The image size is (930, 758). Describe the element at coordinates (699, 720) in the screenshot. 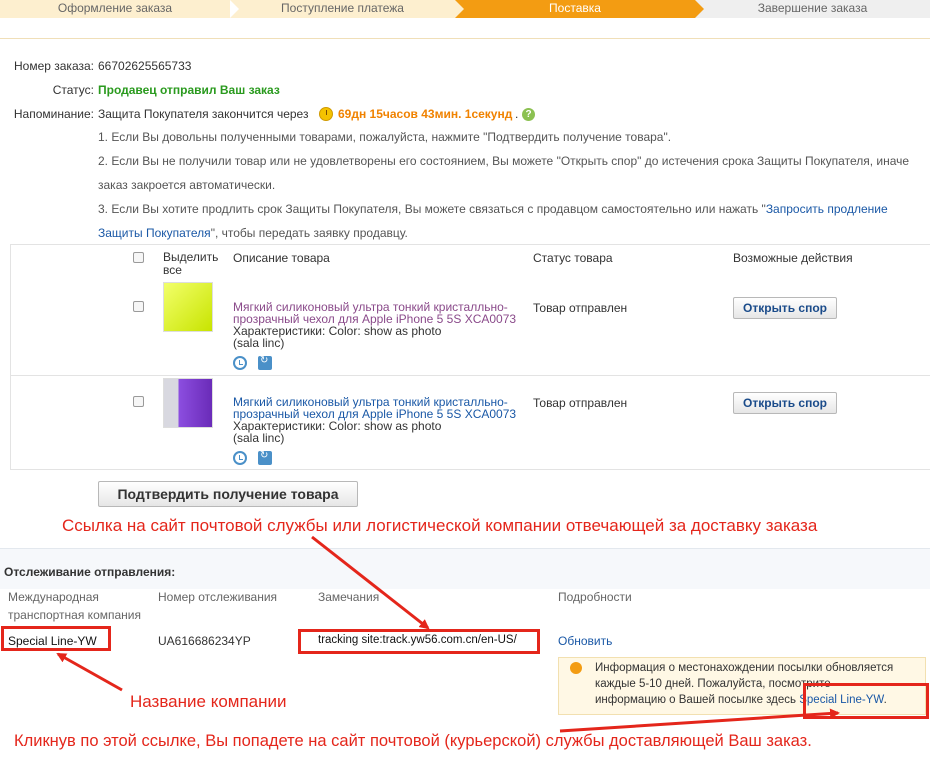

I see `arrow-to-carrier-link` at that location.